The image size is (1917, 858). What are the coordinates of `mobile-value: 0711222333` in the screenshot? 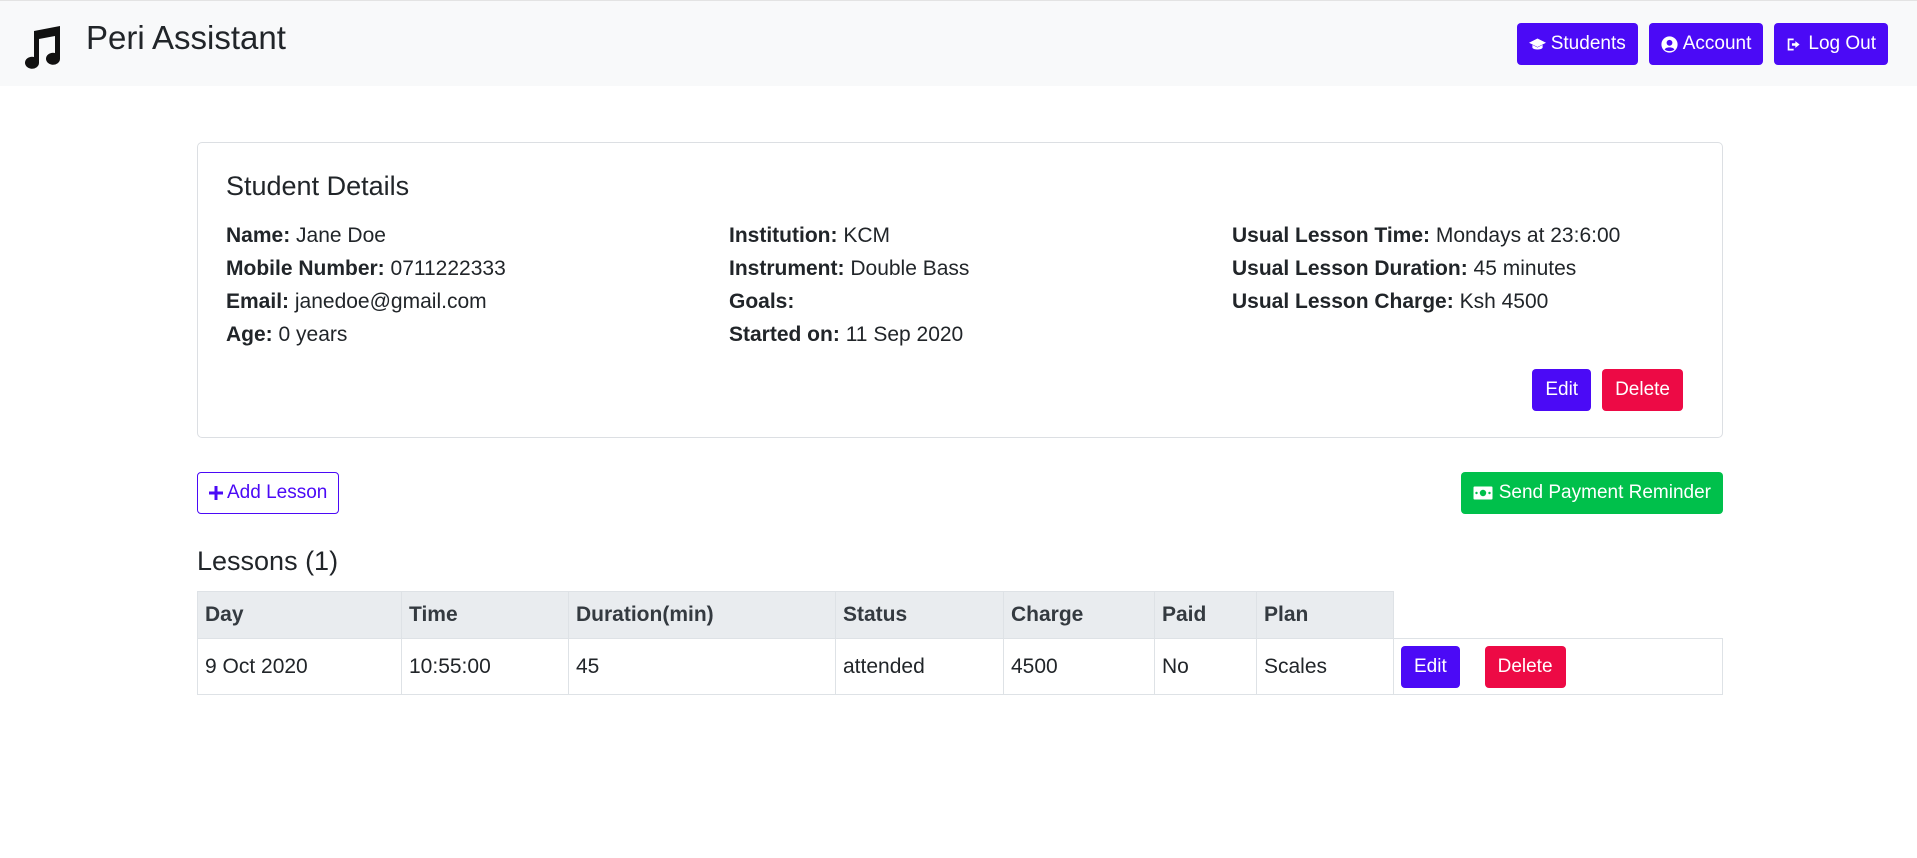 It's located at (448, 268).